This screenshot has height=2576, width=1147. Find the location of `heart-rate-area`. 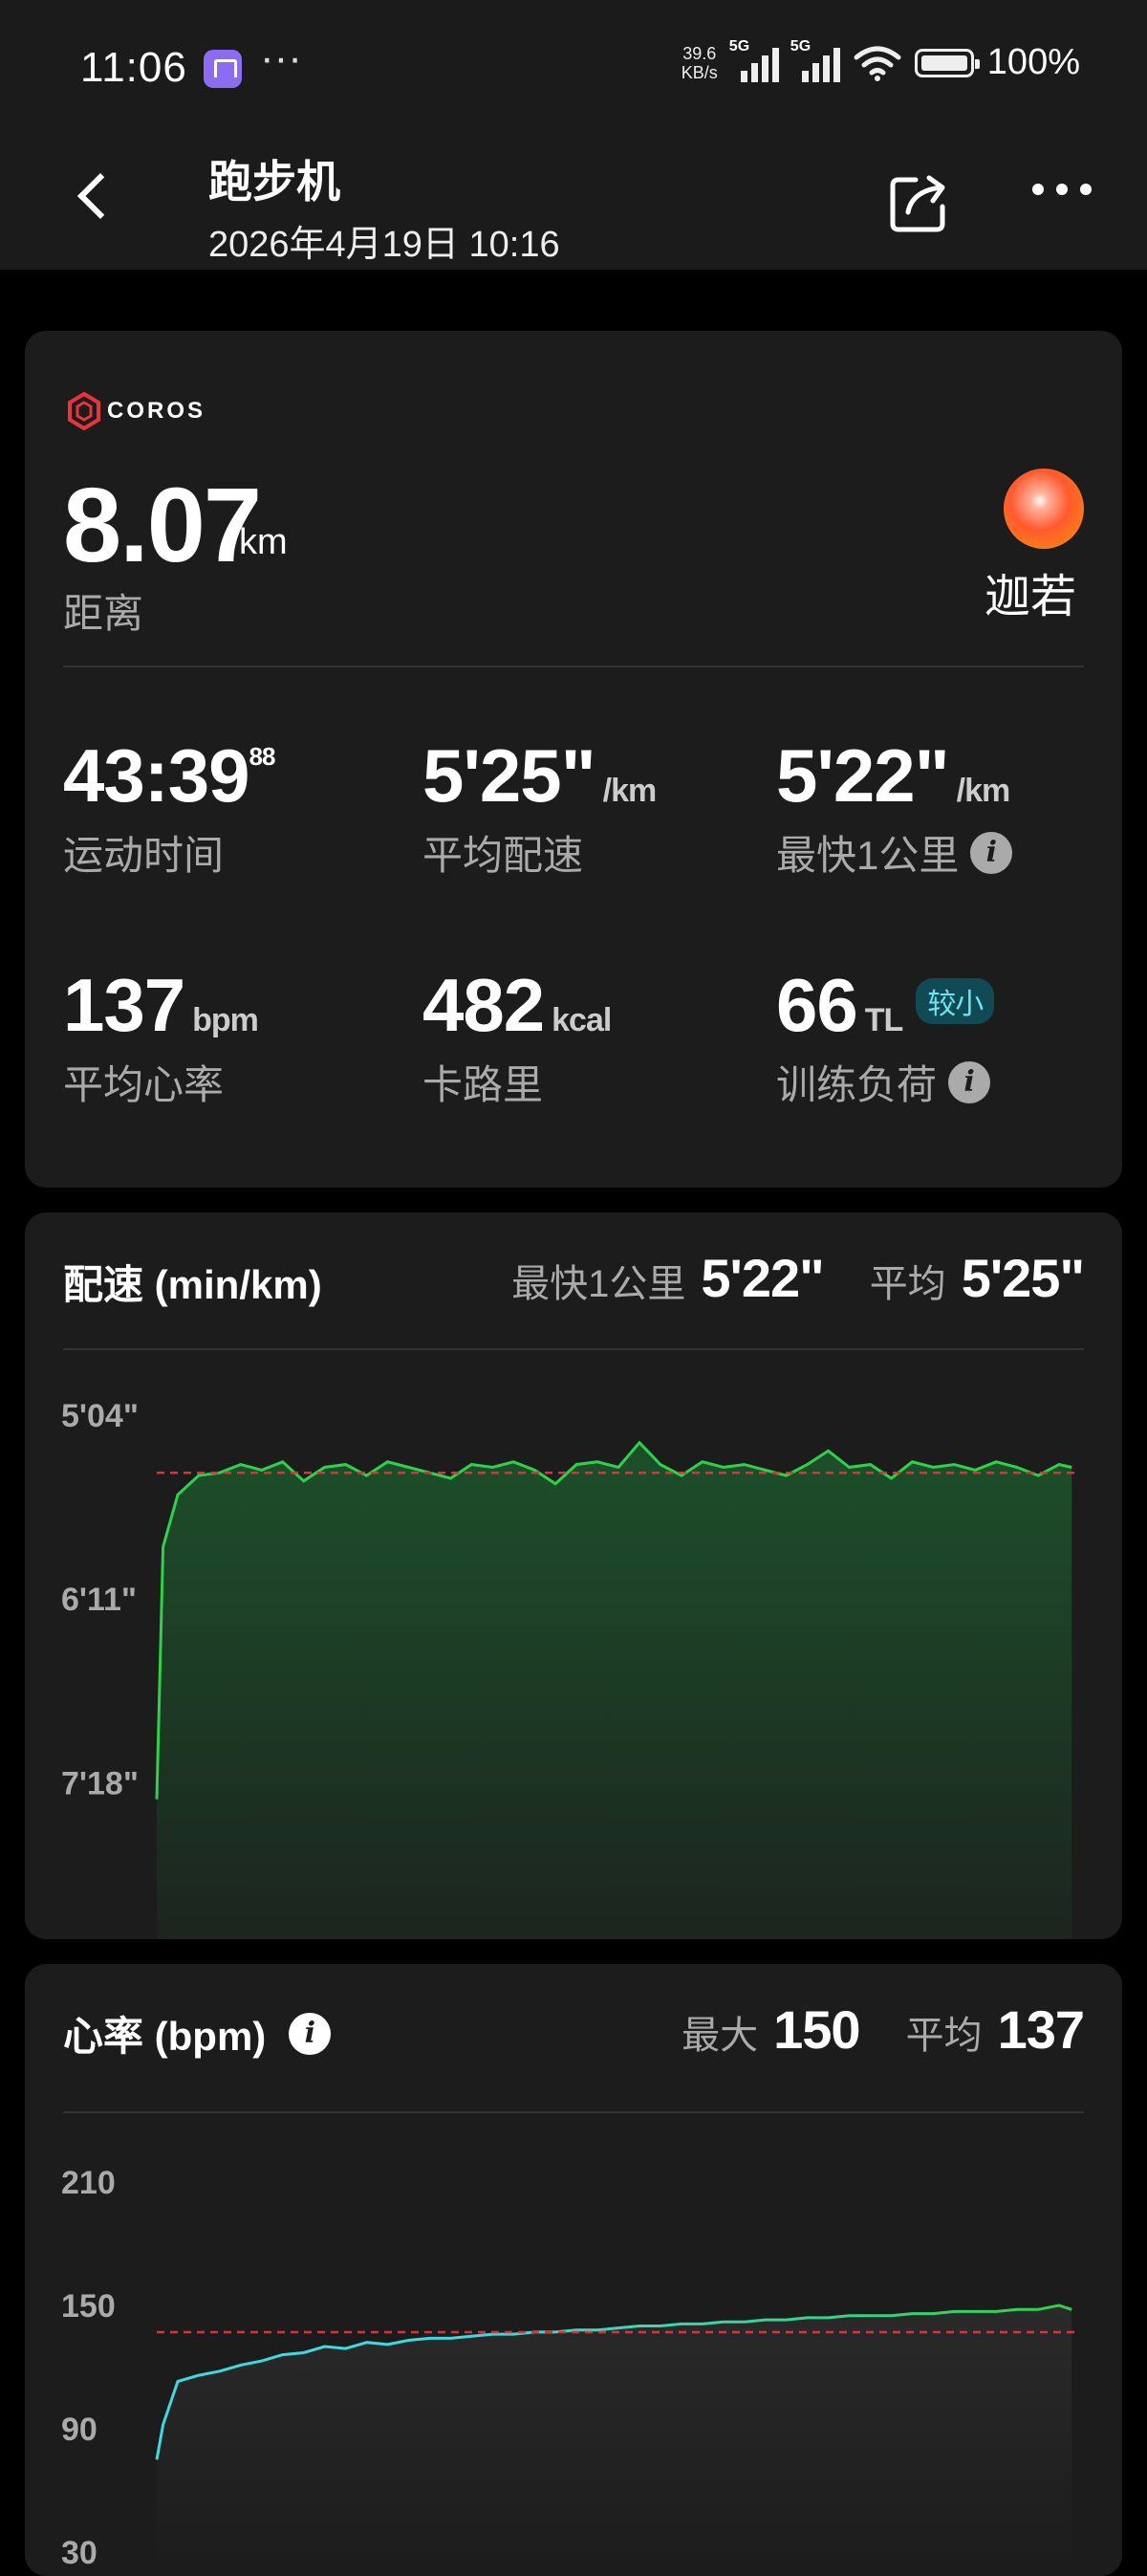

heart-rate-area is located at coordinates (614, 2440).